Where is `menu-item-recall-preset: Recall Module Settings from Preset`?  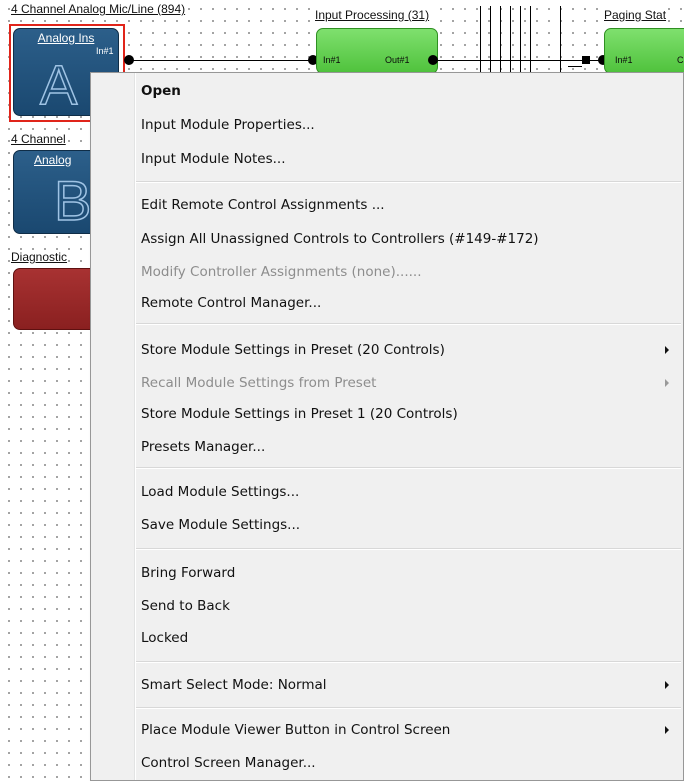 menu-item-recall-preset: Recall Module Settings from Preset is located at coordinates (259, 383).